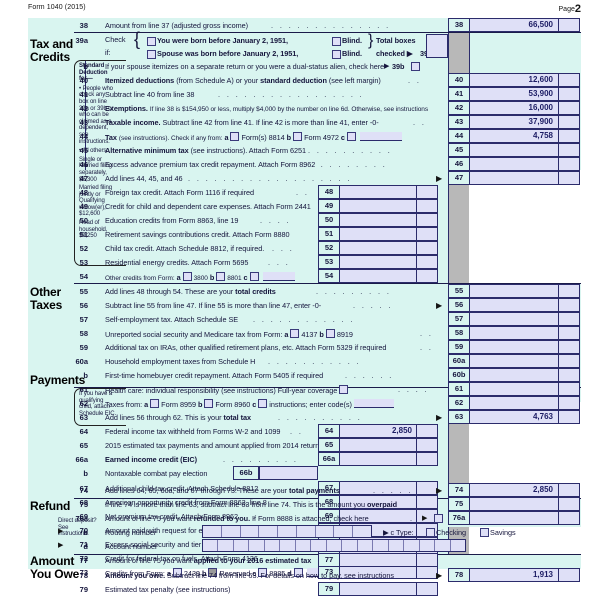 The height and width of the screenshot is (596, 590). What do you see at coordinates (336, 41) in the screenshot?
I see `checkbox-blind-you` at bounding box center [336, 41].